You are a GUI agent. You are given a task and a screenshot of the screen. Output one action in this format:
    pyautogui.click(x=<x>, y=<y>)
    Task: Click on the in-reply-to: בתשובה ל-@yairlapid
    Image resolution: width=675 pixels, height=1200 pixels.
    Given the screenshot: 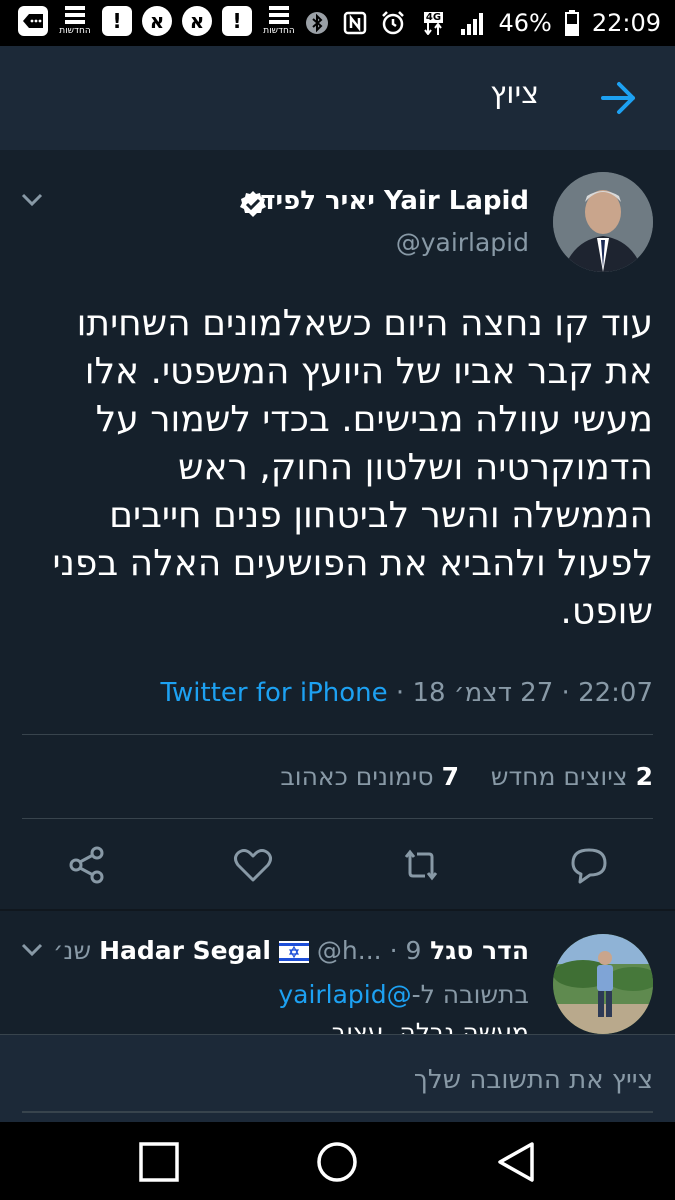 What is the action you would take?
    pyautogui.click(x=403, y=994)
    